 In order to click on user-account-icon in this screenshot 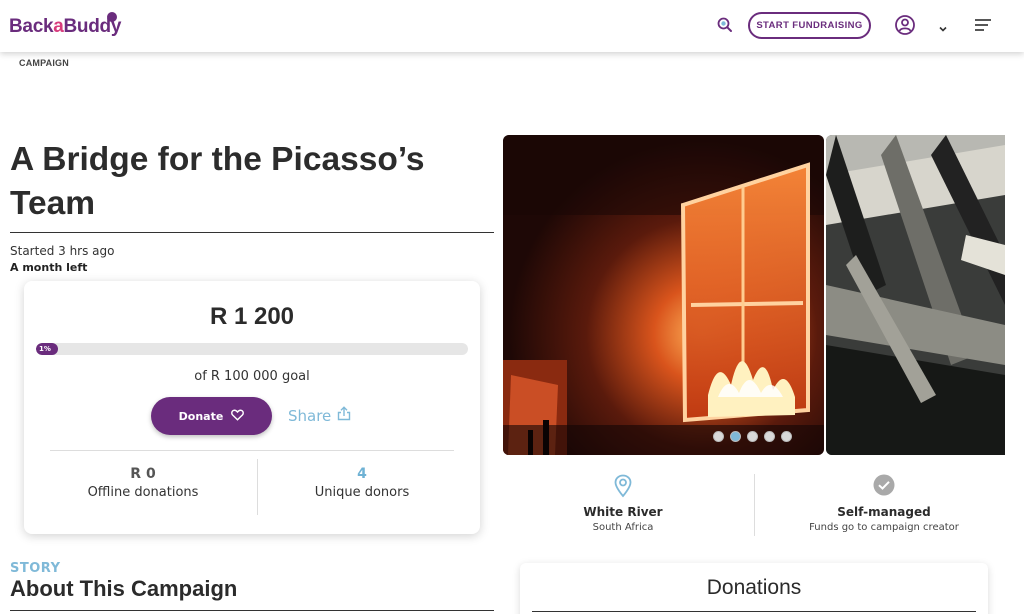, I will do `click(905, 25)`.